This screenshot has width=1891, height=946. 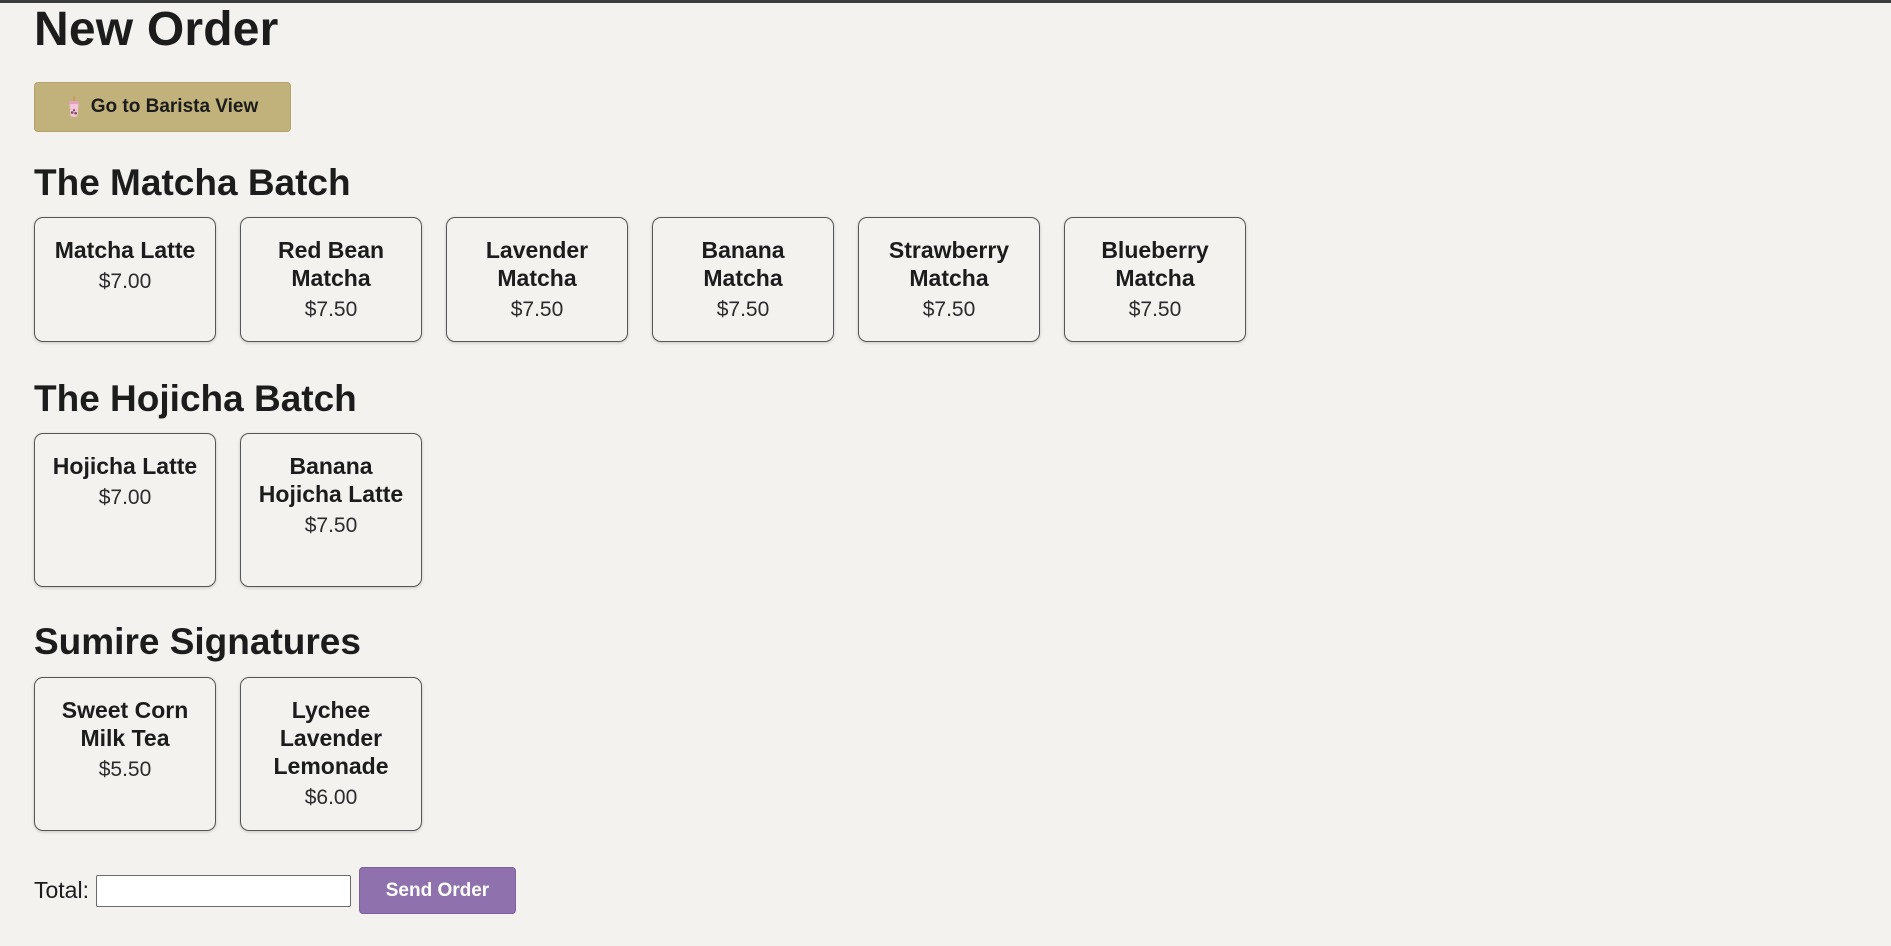 I want to click on menu-item-red-bean-matcha: Red Bean Matcha $7.50, so click(x=331, y=279).